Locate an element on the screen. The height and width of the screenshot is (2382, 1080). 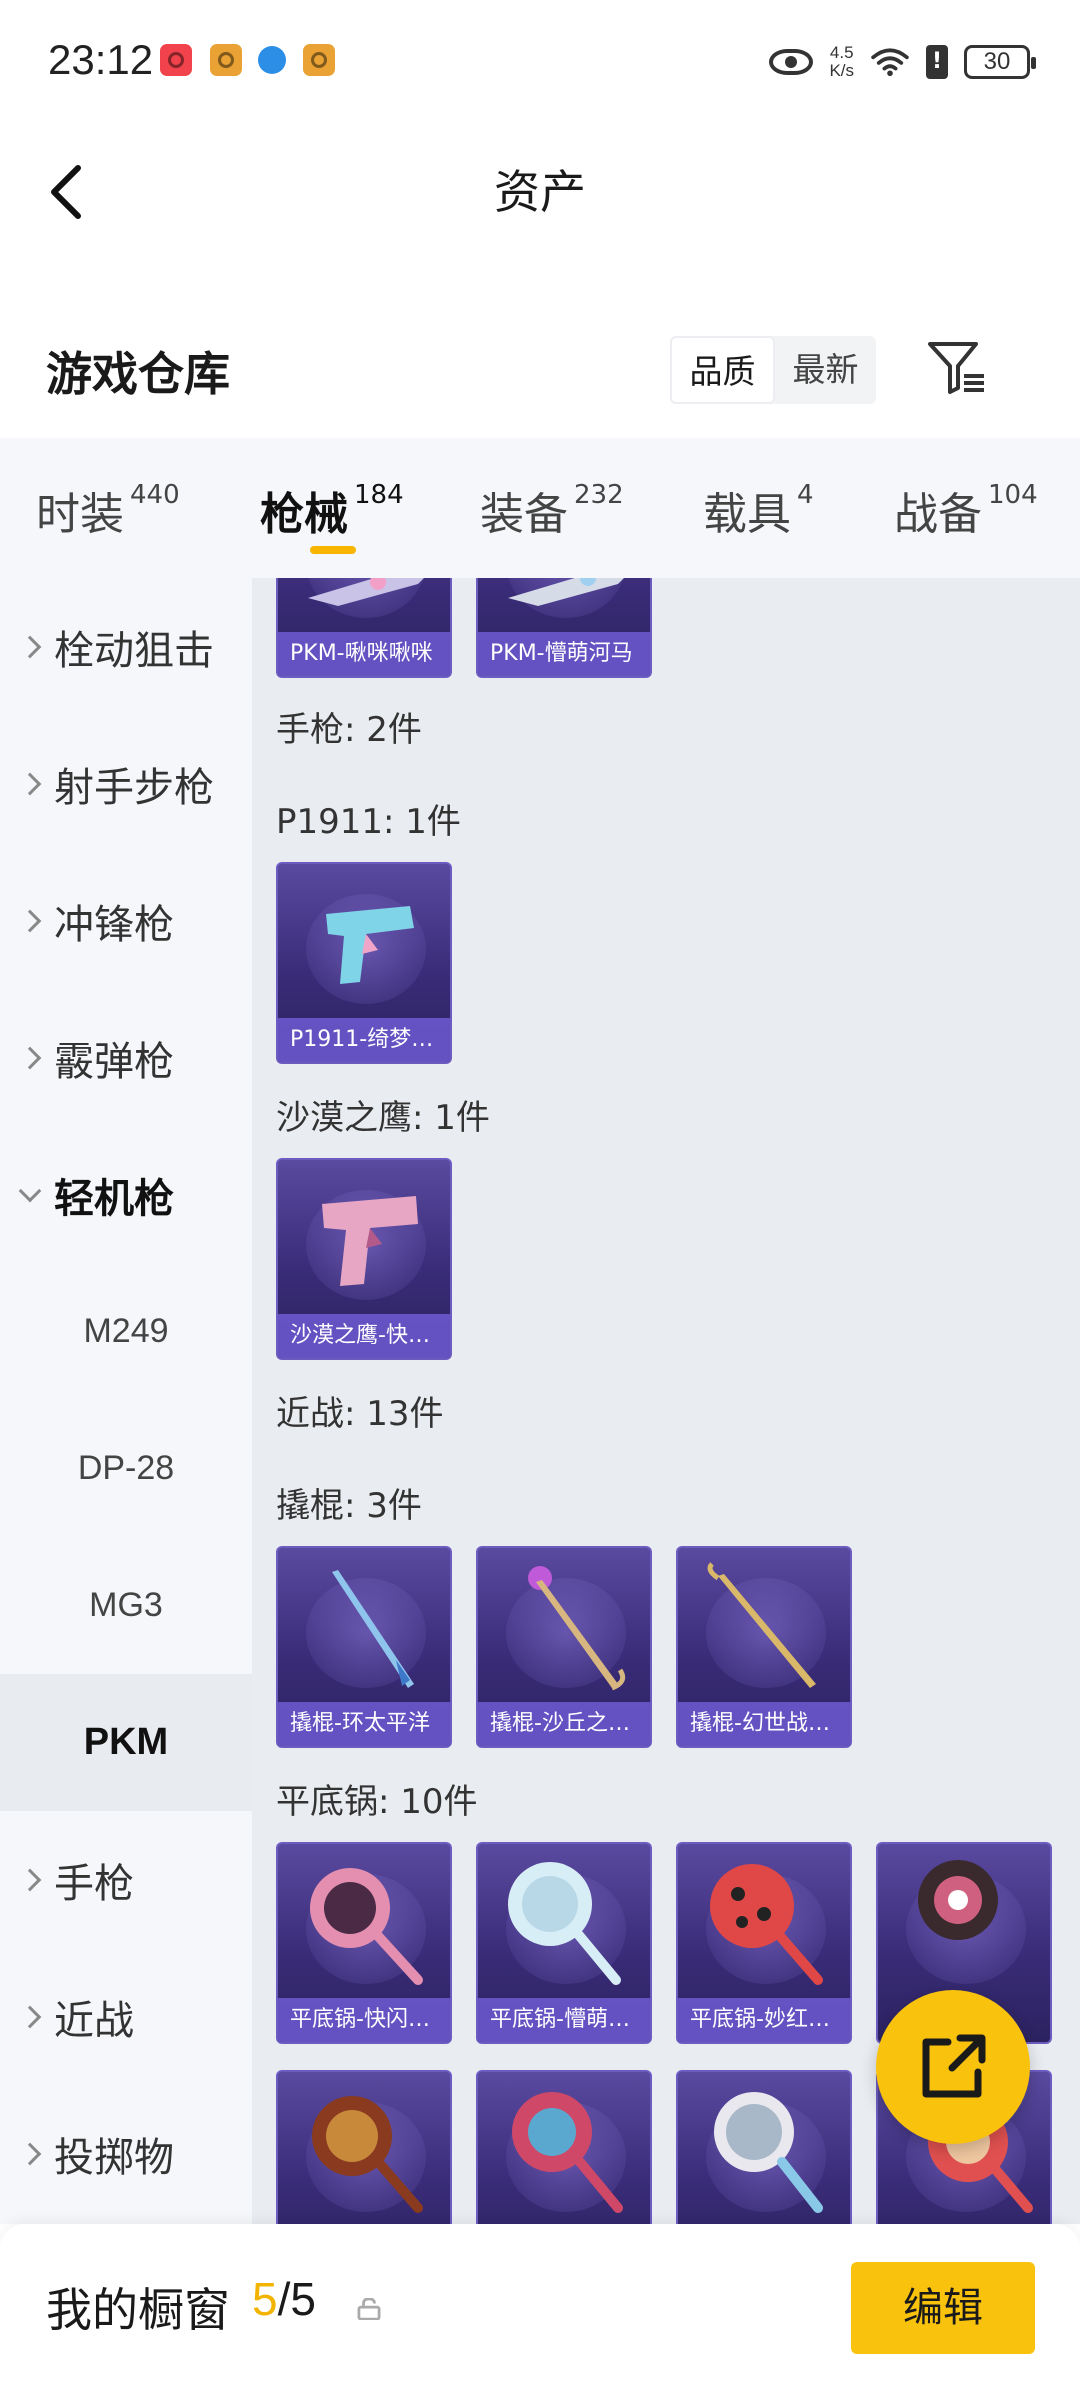
tab-supplies: 战备 104 is located at coordinates (966, 510).